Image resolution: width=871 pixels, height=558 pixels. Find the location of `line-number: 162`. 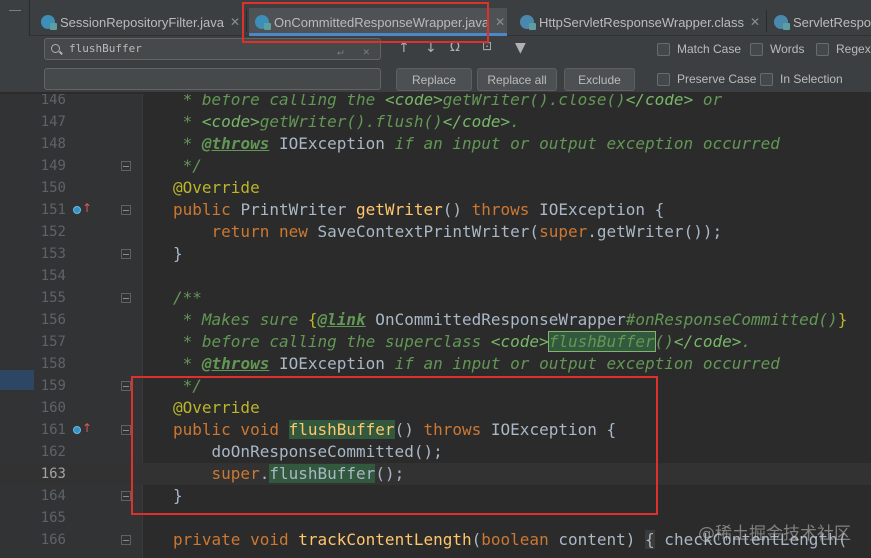

line-number: 162 is located at coordinates (53, 452).